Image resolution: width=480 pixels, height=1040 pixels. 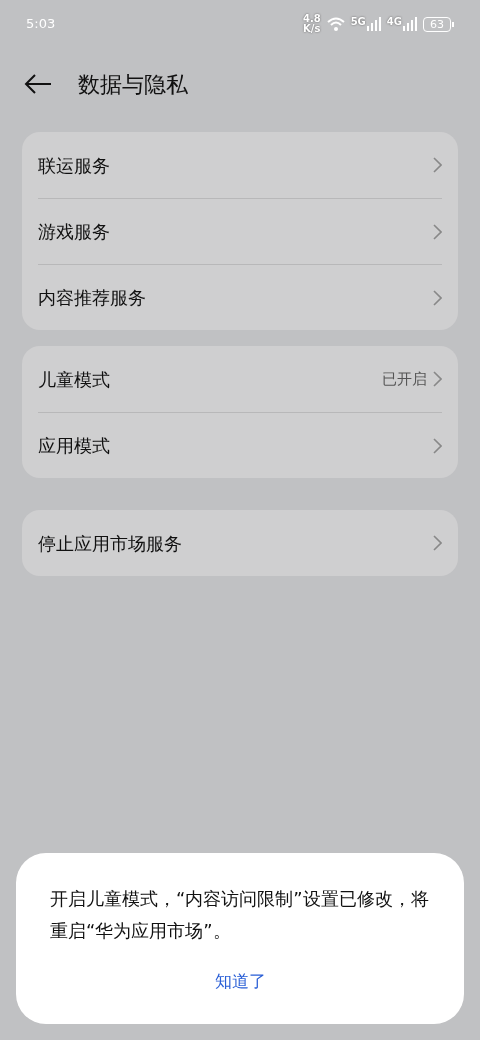 What do you see at coordinates (110, 543) in the screenshot?
I see `row-label: 停止应用市场服务` at bounding box center [110, 543].